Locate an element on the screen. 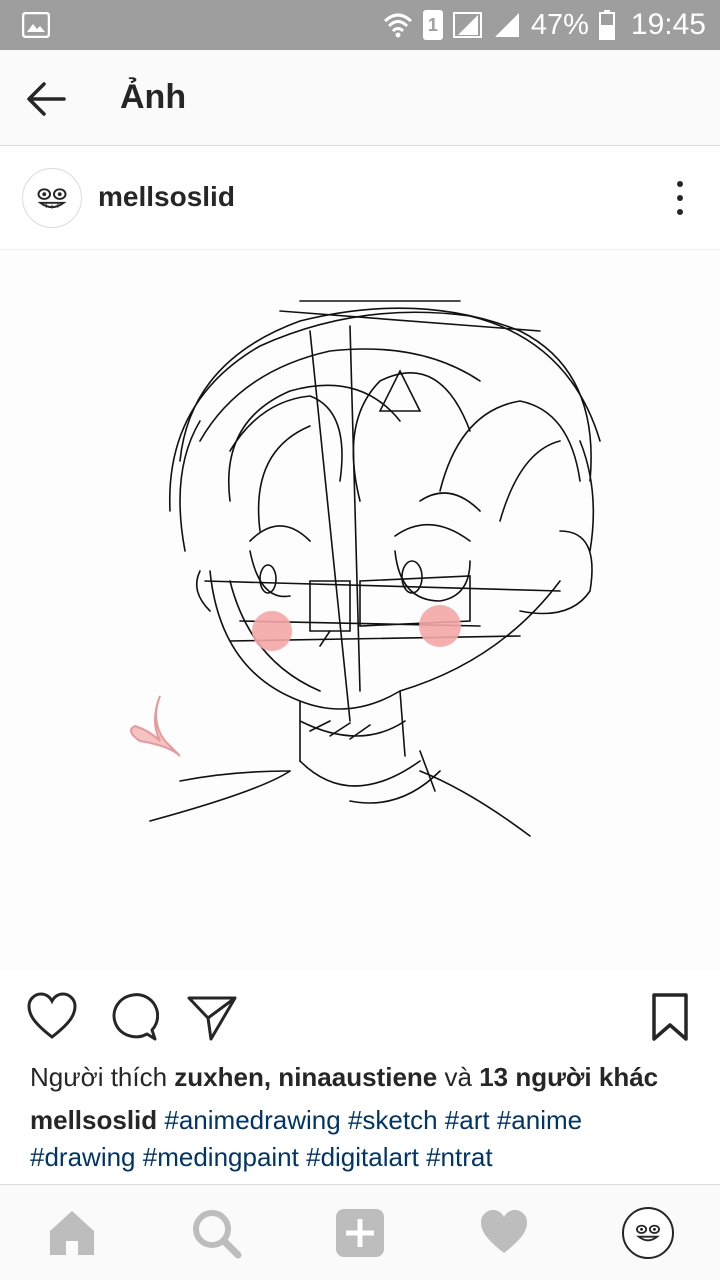 The height and width of the screenshot is (1280, 720). hashtag: #animedrawing is located at coordinates (252, 1120).